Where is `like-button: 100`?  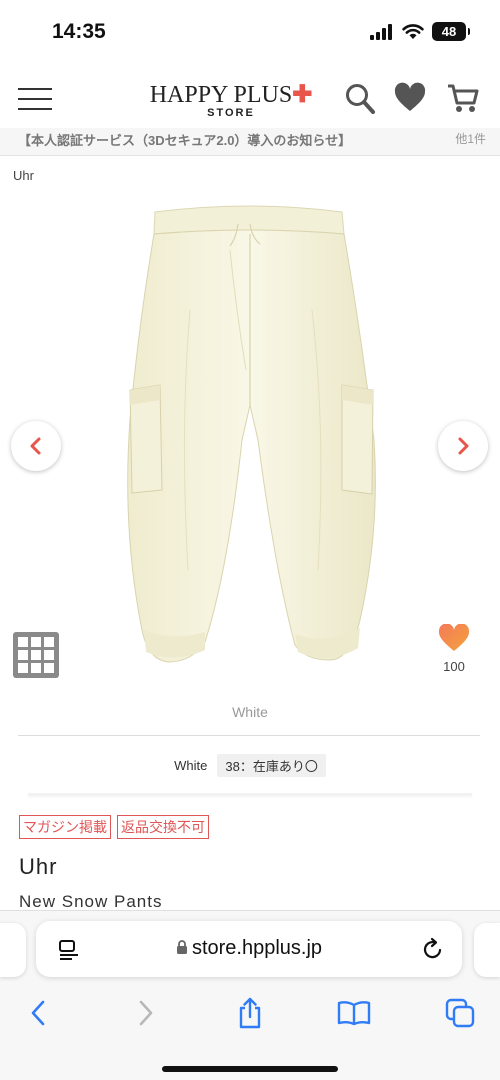 like-button: 100 is located at coordinates (454, 648).